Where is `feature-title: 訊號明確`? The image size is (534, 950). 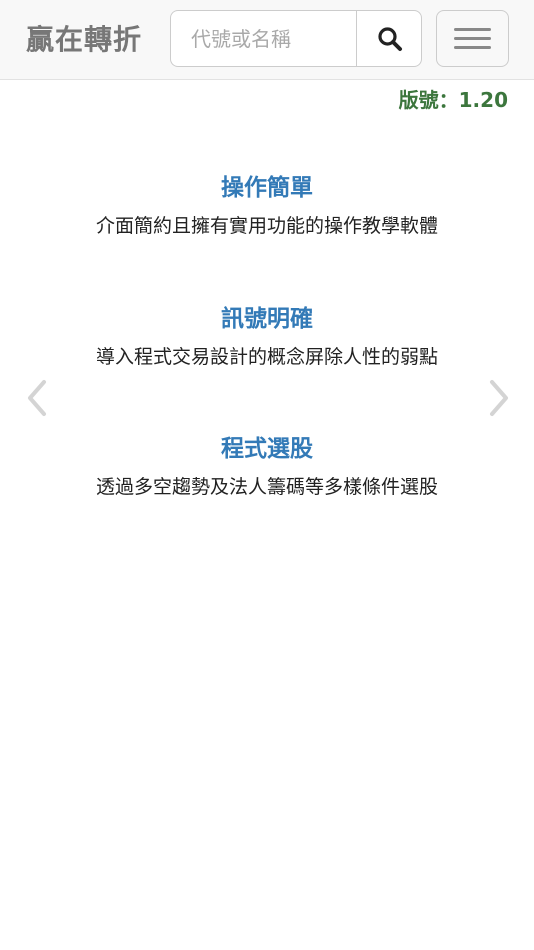
feature-title: 訊號明確 is located at coordinates (267, 319).